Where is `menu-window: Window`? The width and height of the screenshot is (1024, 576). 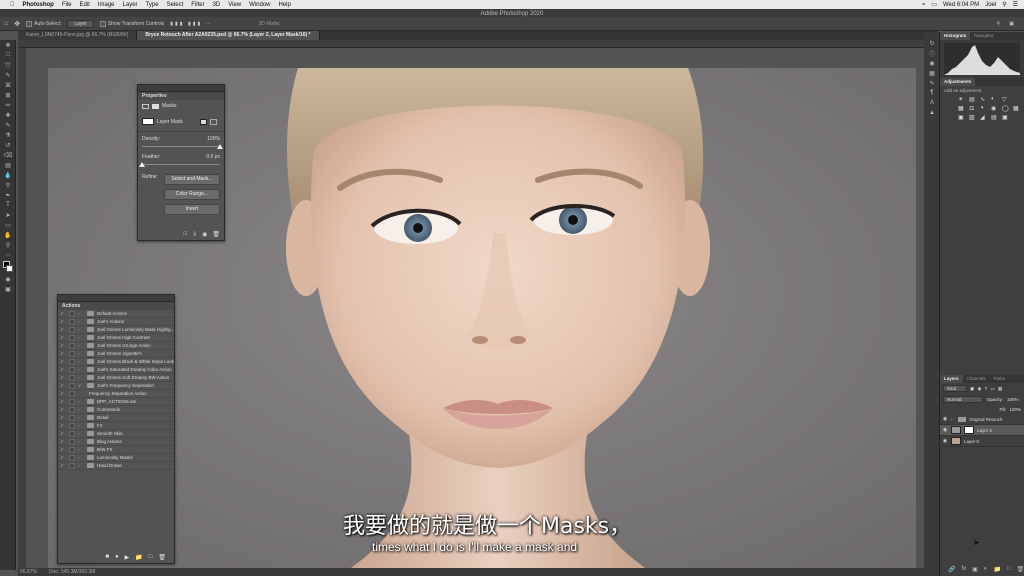
menu-window: Window is located at coordinates (259, 5).